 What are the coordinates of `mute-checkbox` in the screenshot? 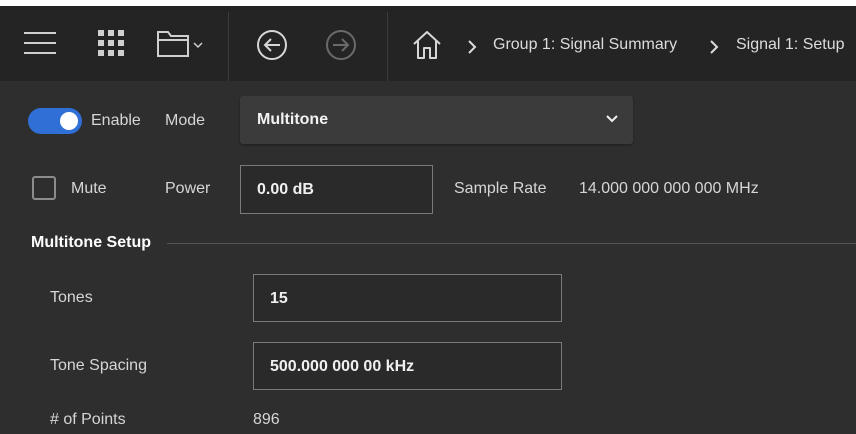 It's located at (44, 188).